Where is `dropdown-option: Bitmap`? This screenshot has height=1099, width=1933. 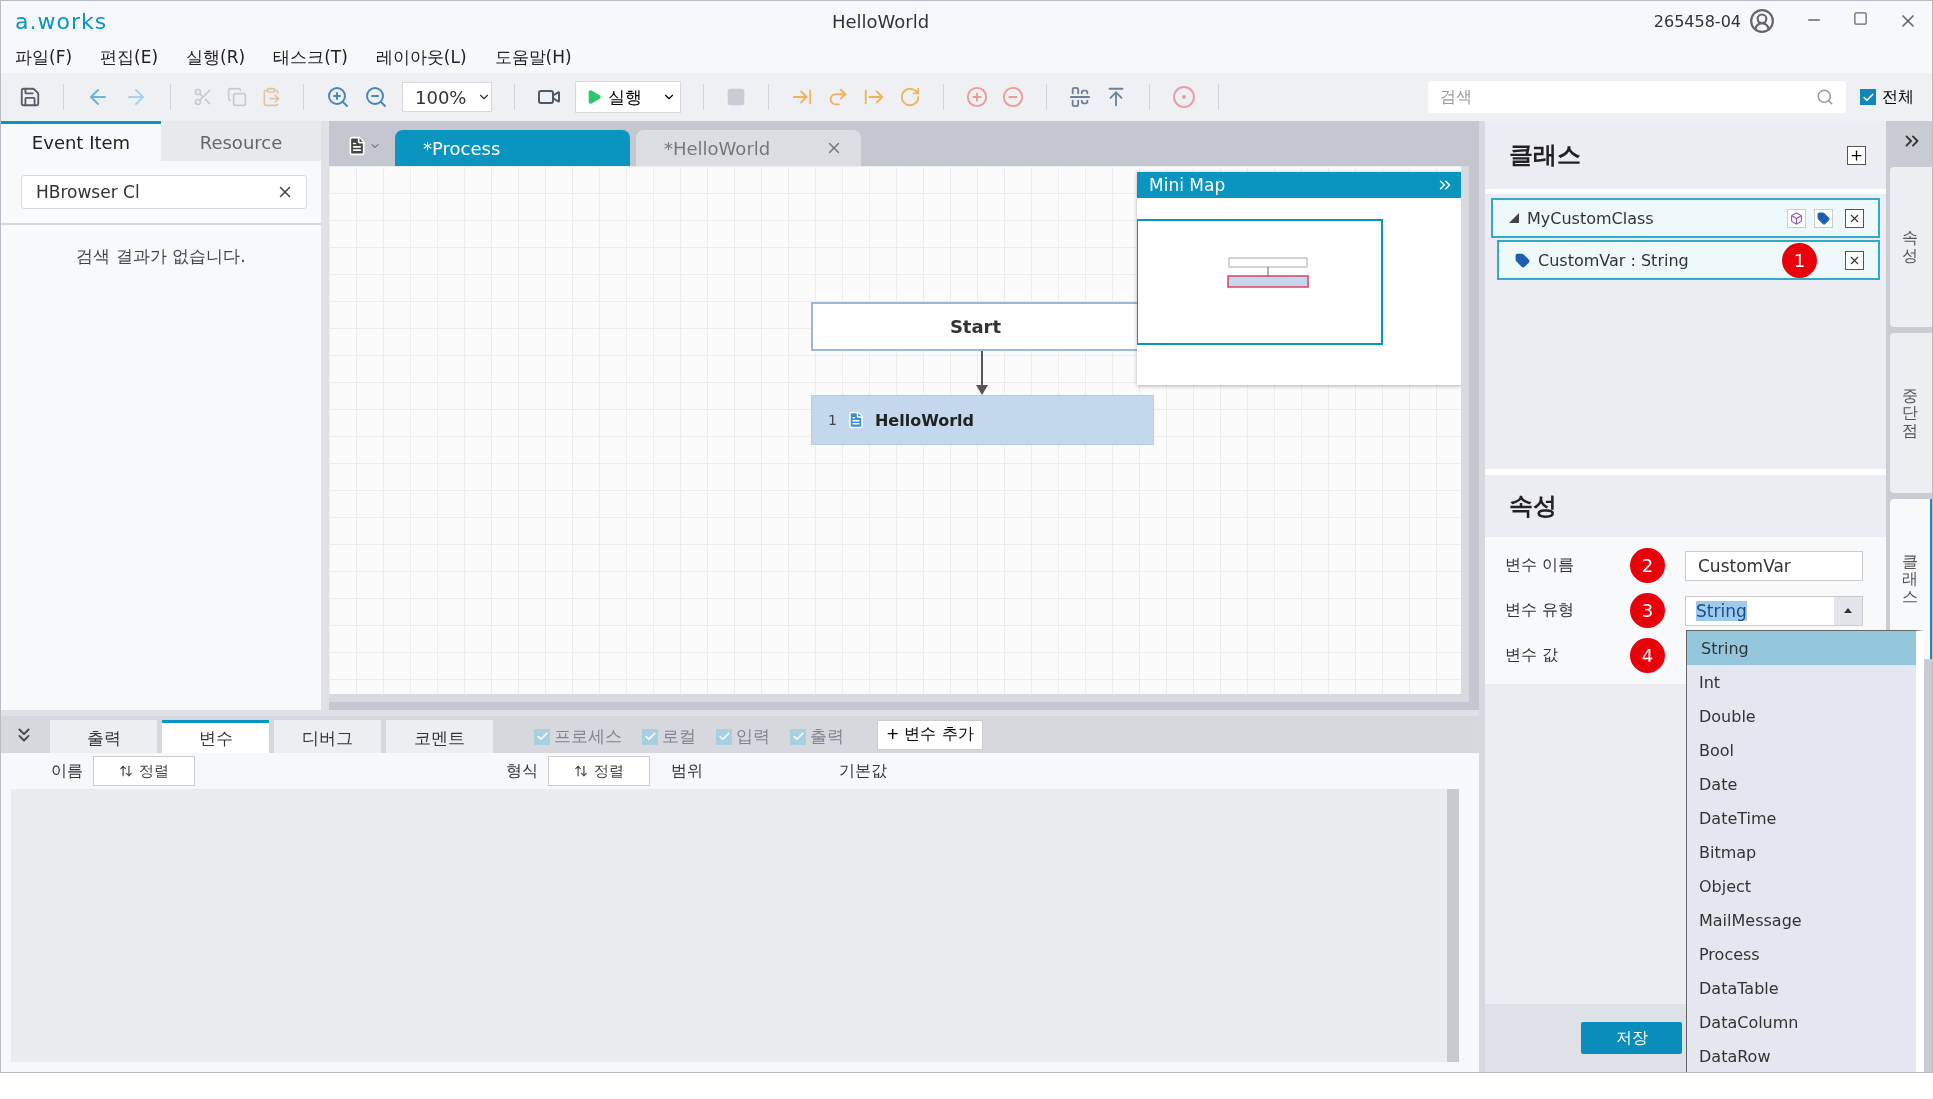
dropdown-option: Bitmap is located at coordinates (1801, 852).